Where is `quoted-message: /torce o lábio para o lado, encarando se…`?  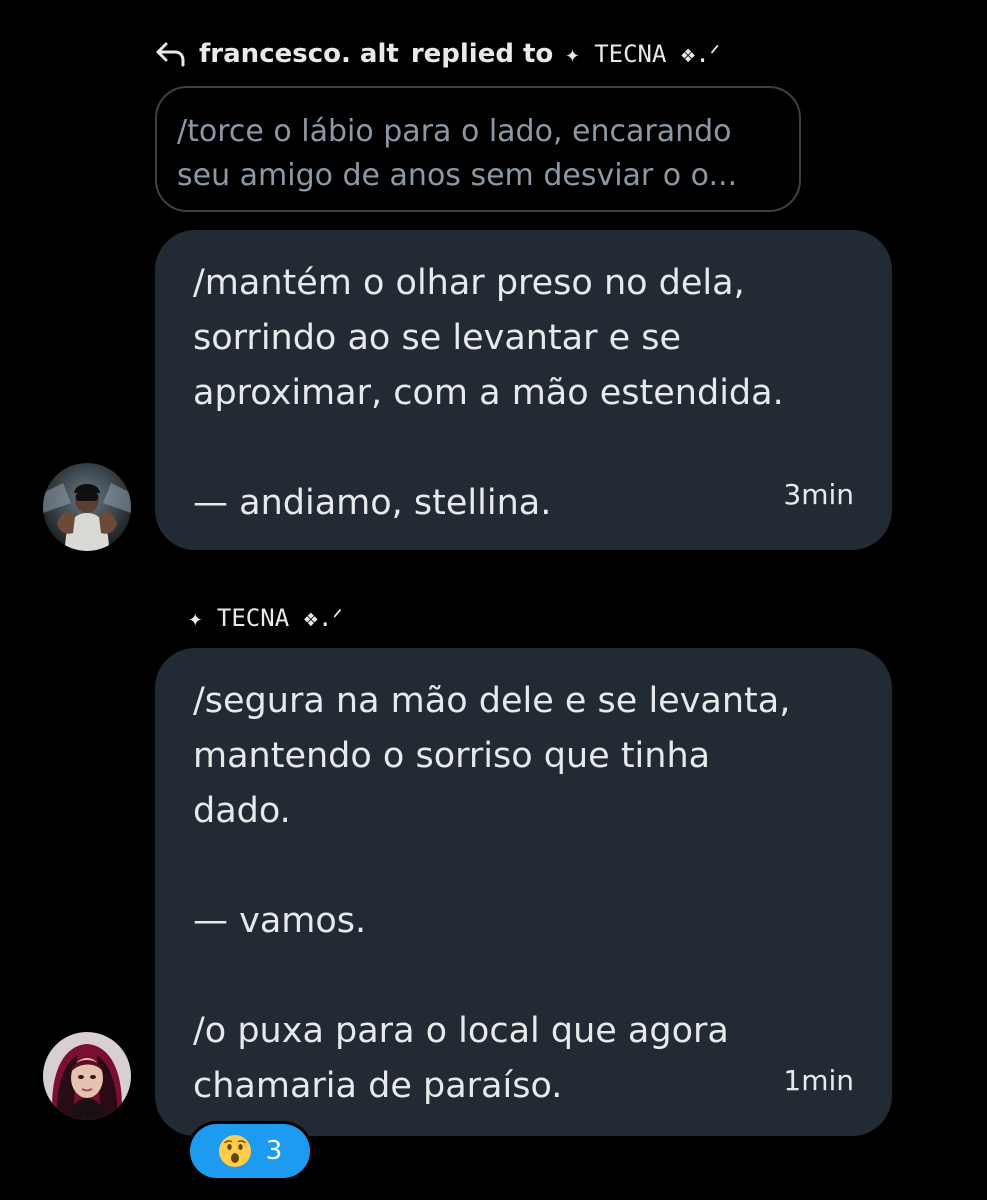
quoted-message: /torce o lábio para o lado, encarando se… is located at coordinates (478, 149).